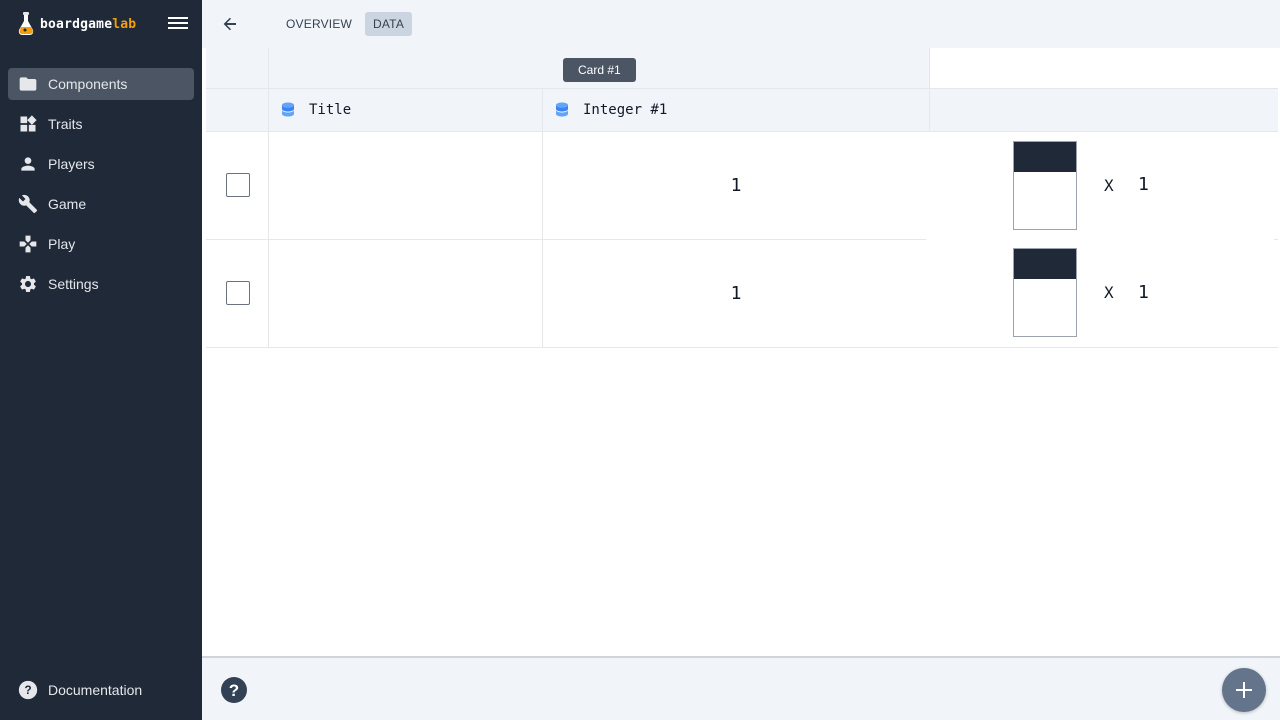 Image resolution: width=1280 pixels, height=720 pixels. What do you see at coordinates (625, 110) in the screenshot?
I see `column-label: Integer #1` at bounding box center [625, 110].